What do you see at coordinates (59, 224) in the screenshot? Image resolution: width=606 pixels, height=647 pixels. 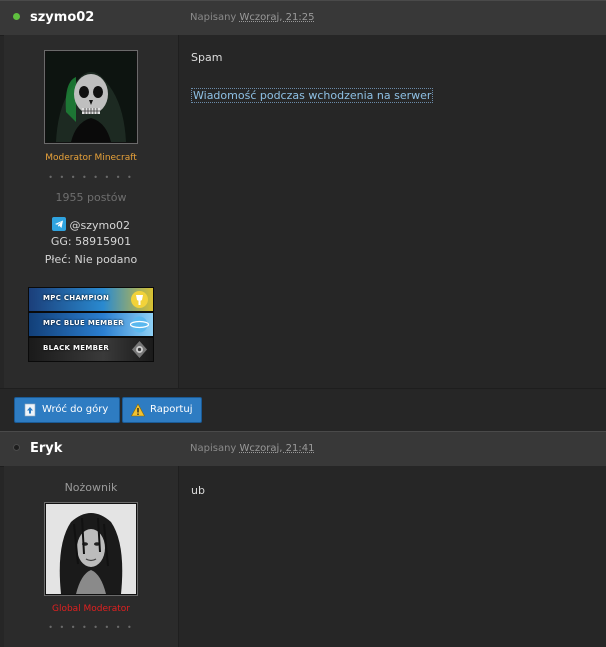 I see `telegram-icon` at bounding box center [59, 224].